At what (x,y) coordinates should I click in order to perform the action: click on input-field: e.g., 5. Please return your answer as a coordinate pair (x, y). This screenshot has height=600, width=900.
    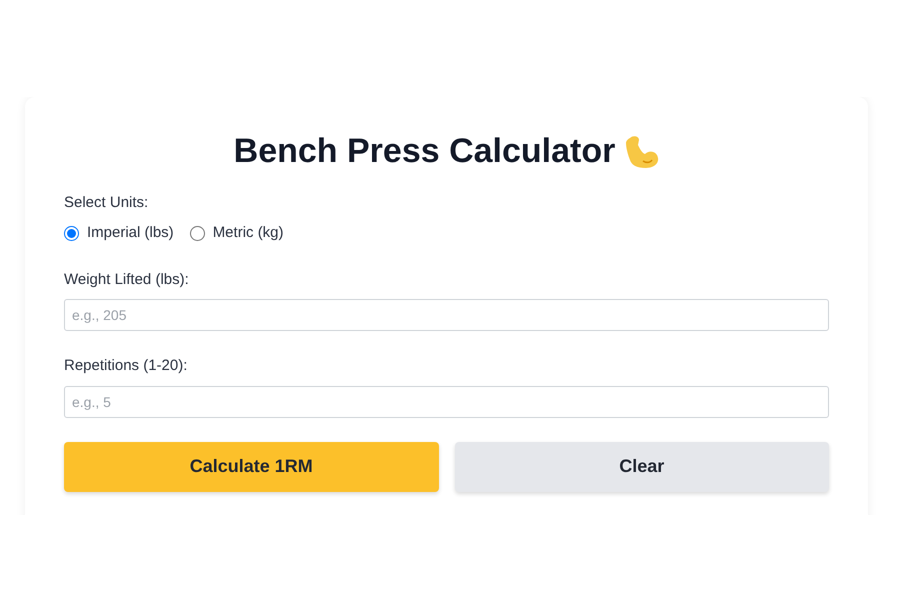
    Looking at the image, I should click on (446, 402).